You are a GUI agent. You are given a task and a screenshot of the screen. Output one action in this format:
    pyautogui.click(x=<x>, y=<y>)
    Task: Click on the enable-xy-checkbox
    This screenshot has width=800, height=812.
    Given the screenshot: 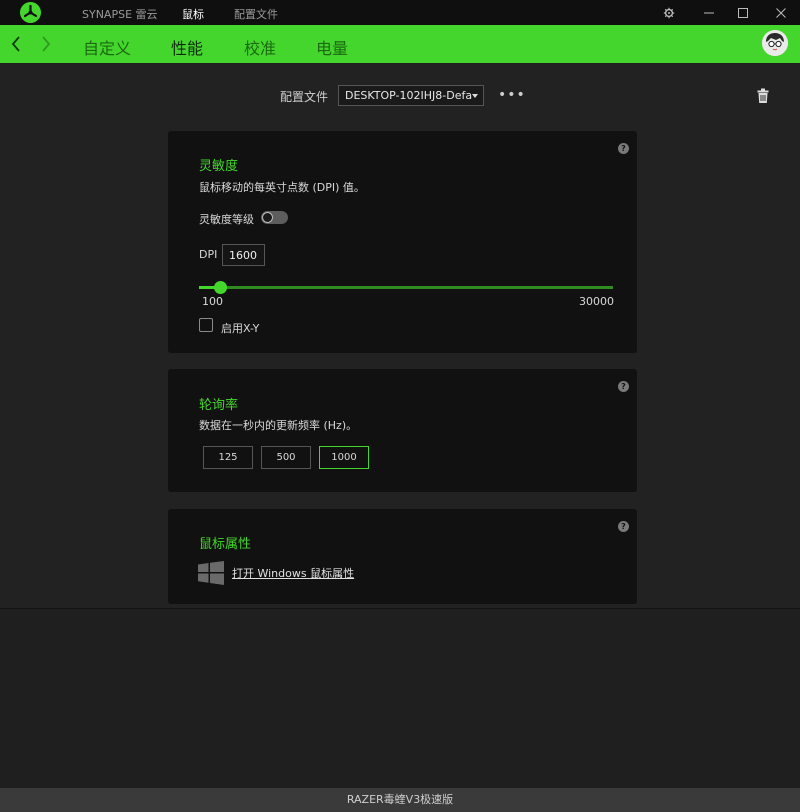 What is the action you would take?
    pyautogui.click(x=206, y=325)
    